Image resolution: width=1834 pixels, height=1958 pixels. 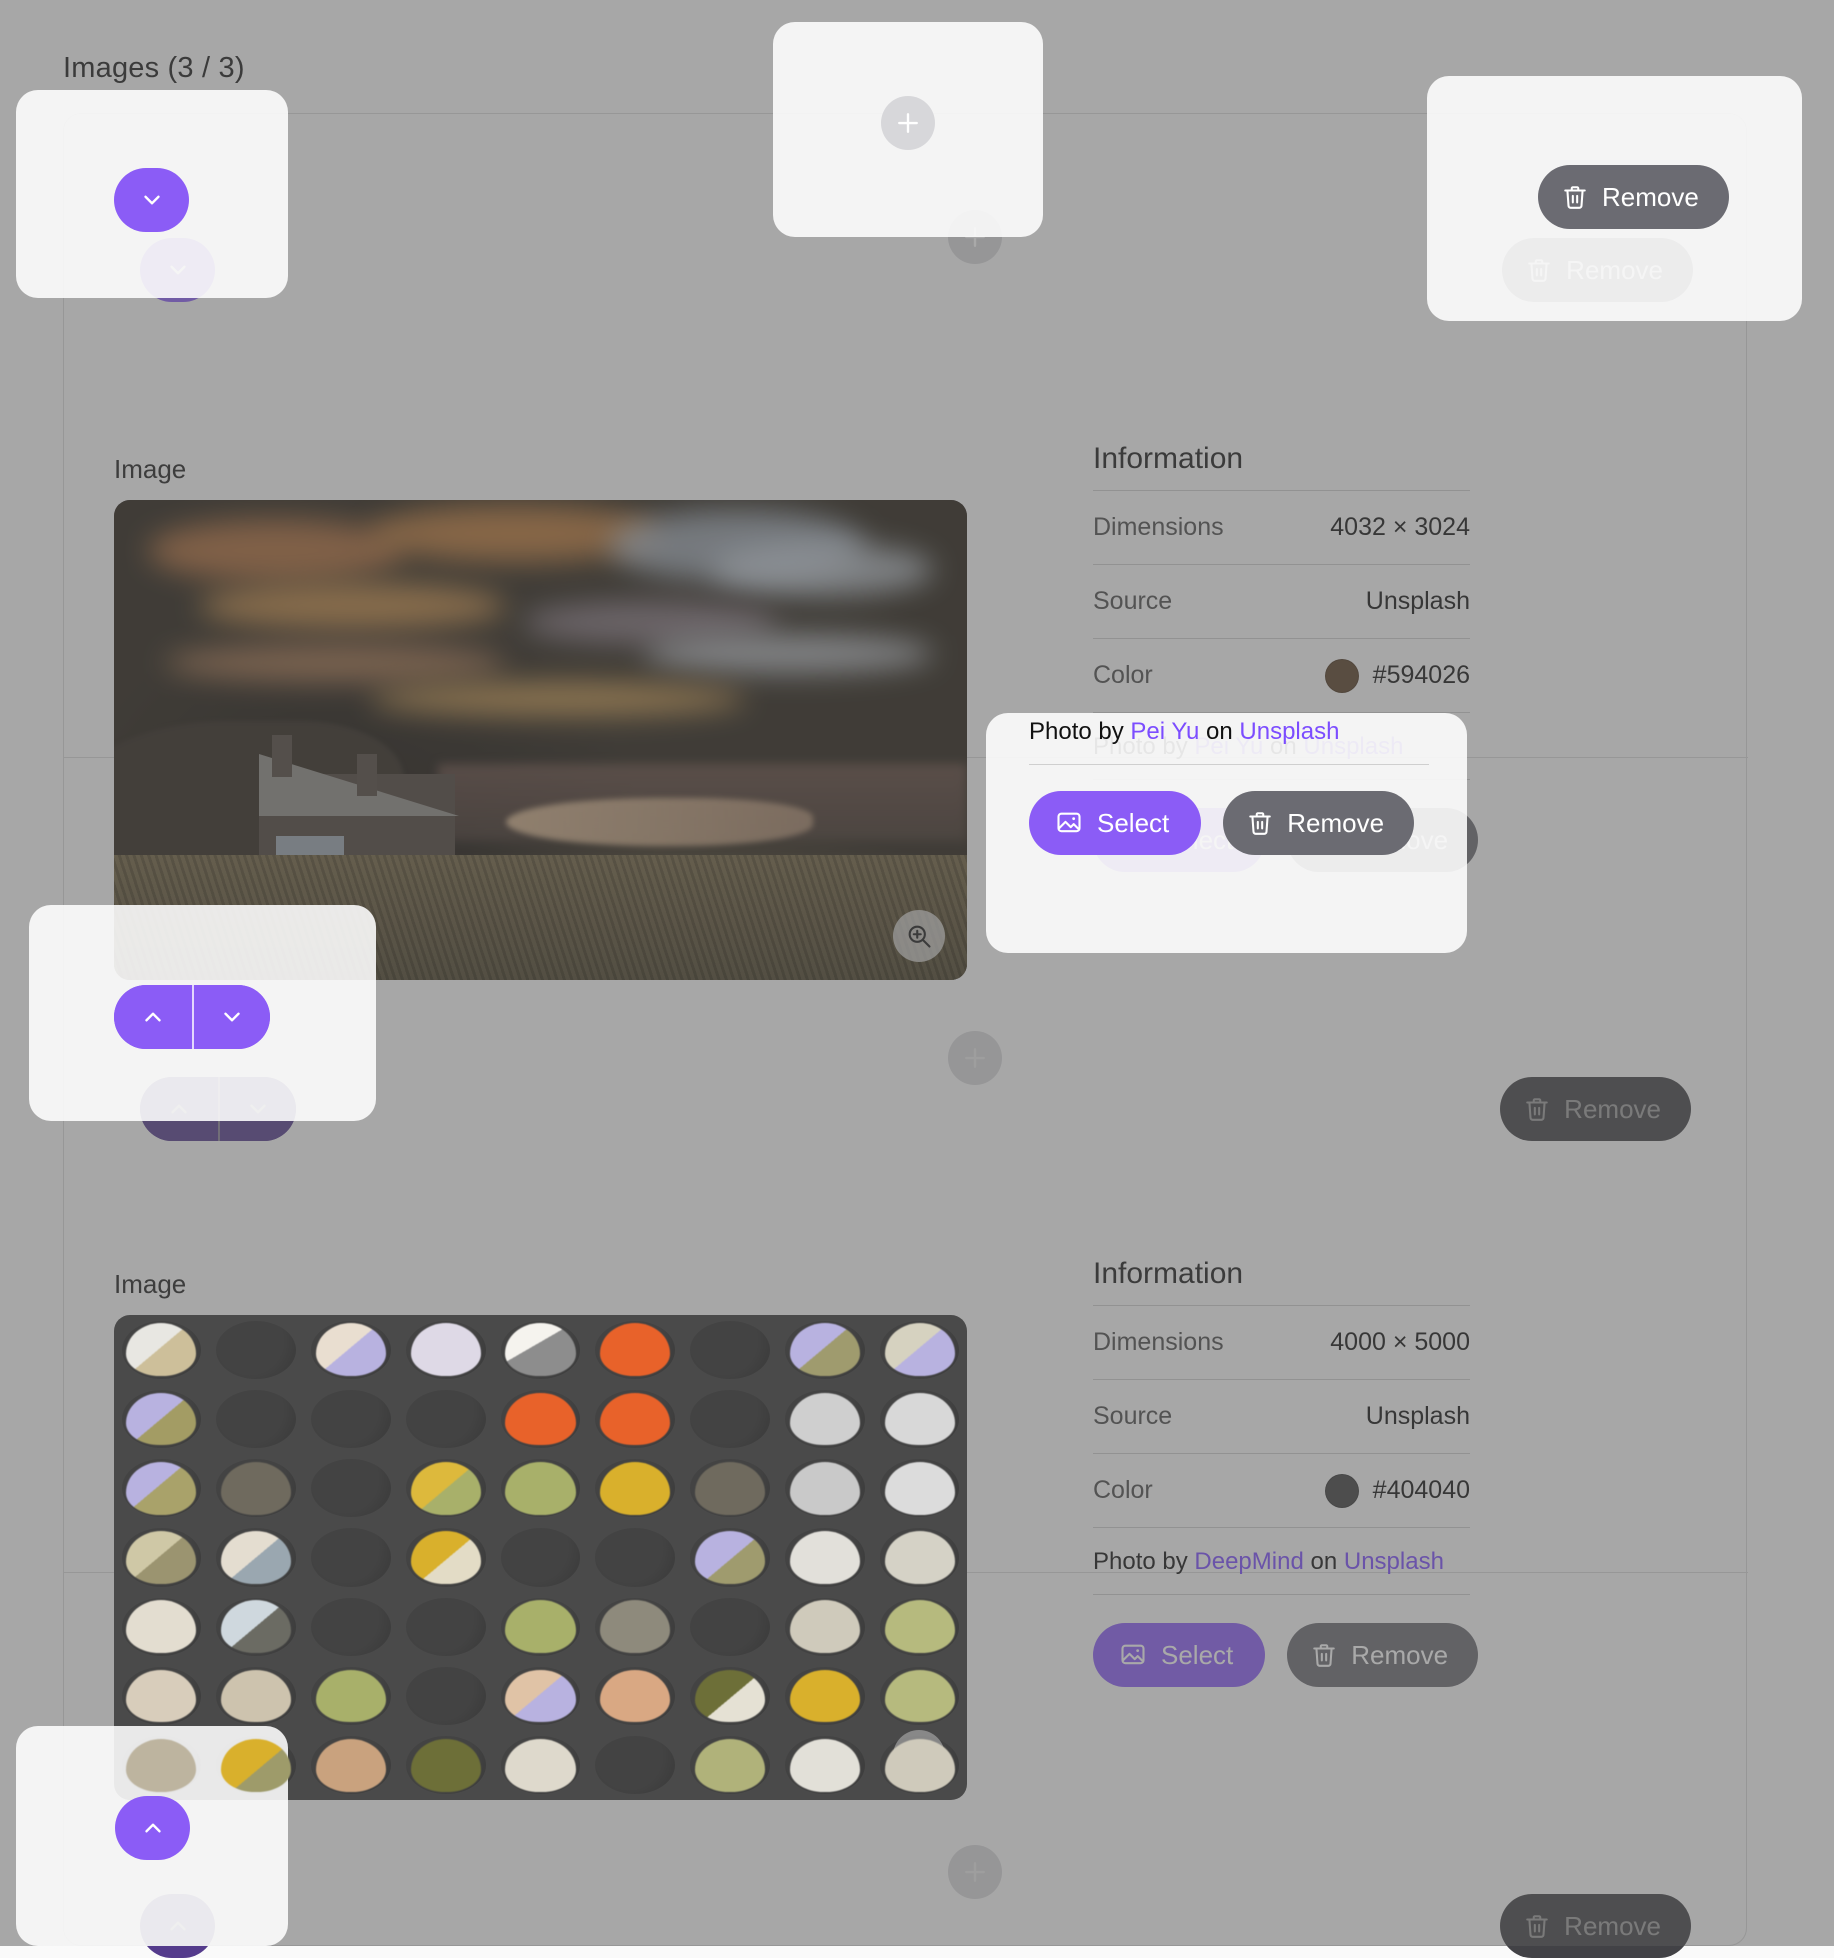 I want to click on move-up-button-highlighted-row3, so click(x=152, y=1828).